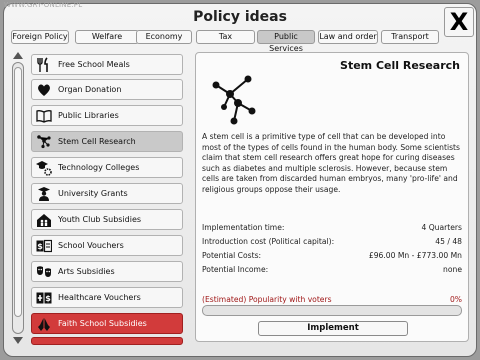 This screenshot has height=360, width=480. What do you see at coordinates (99, 297) in the screenshot?
I see `policy-item-label: Healthcare Vouchers` at bounding box center [99, 297].